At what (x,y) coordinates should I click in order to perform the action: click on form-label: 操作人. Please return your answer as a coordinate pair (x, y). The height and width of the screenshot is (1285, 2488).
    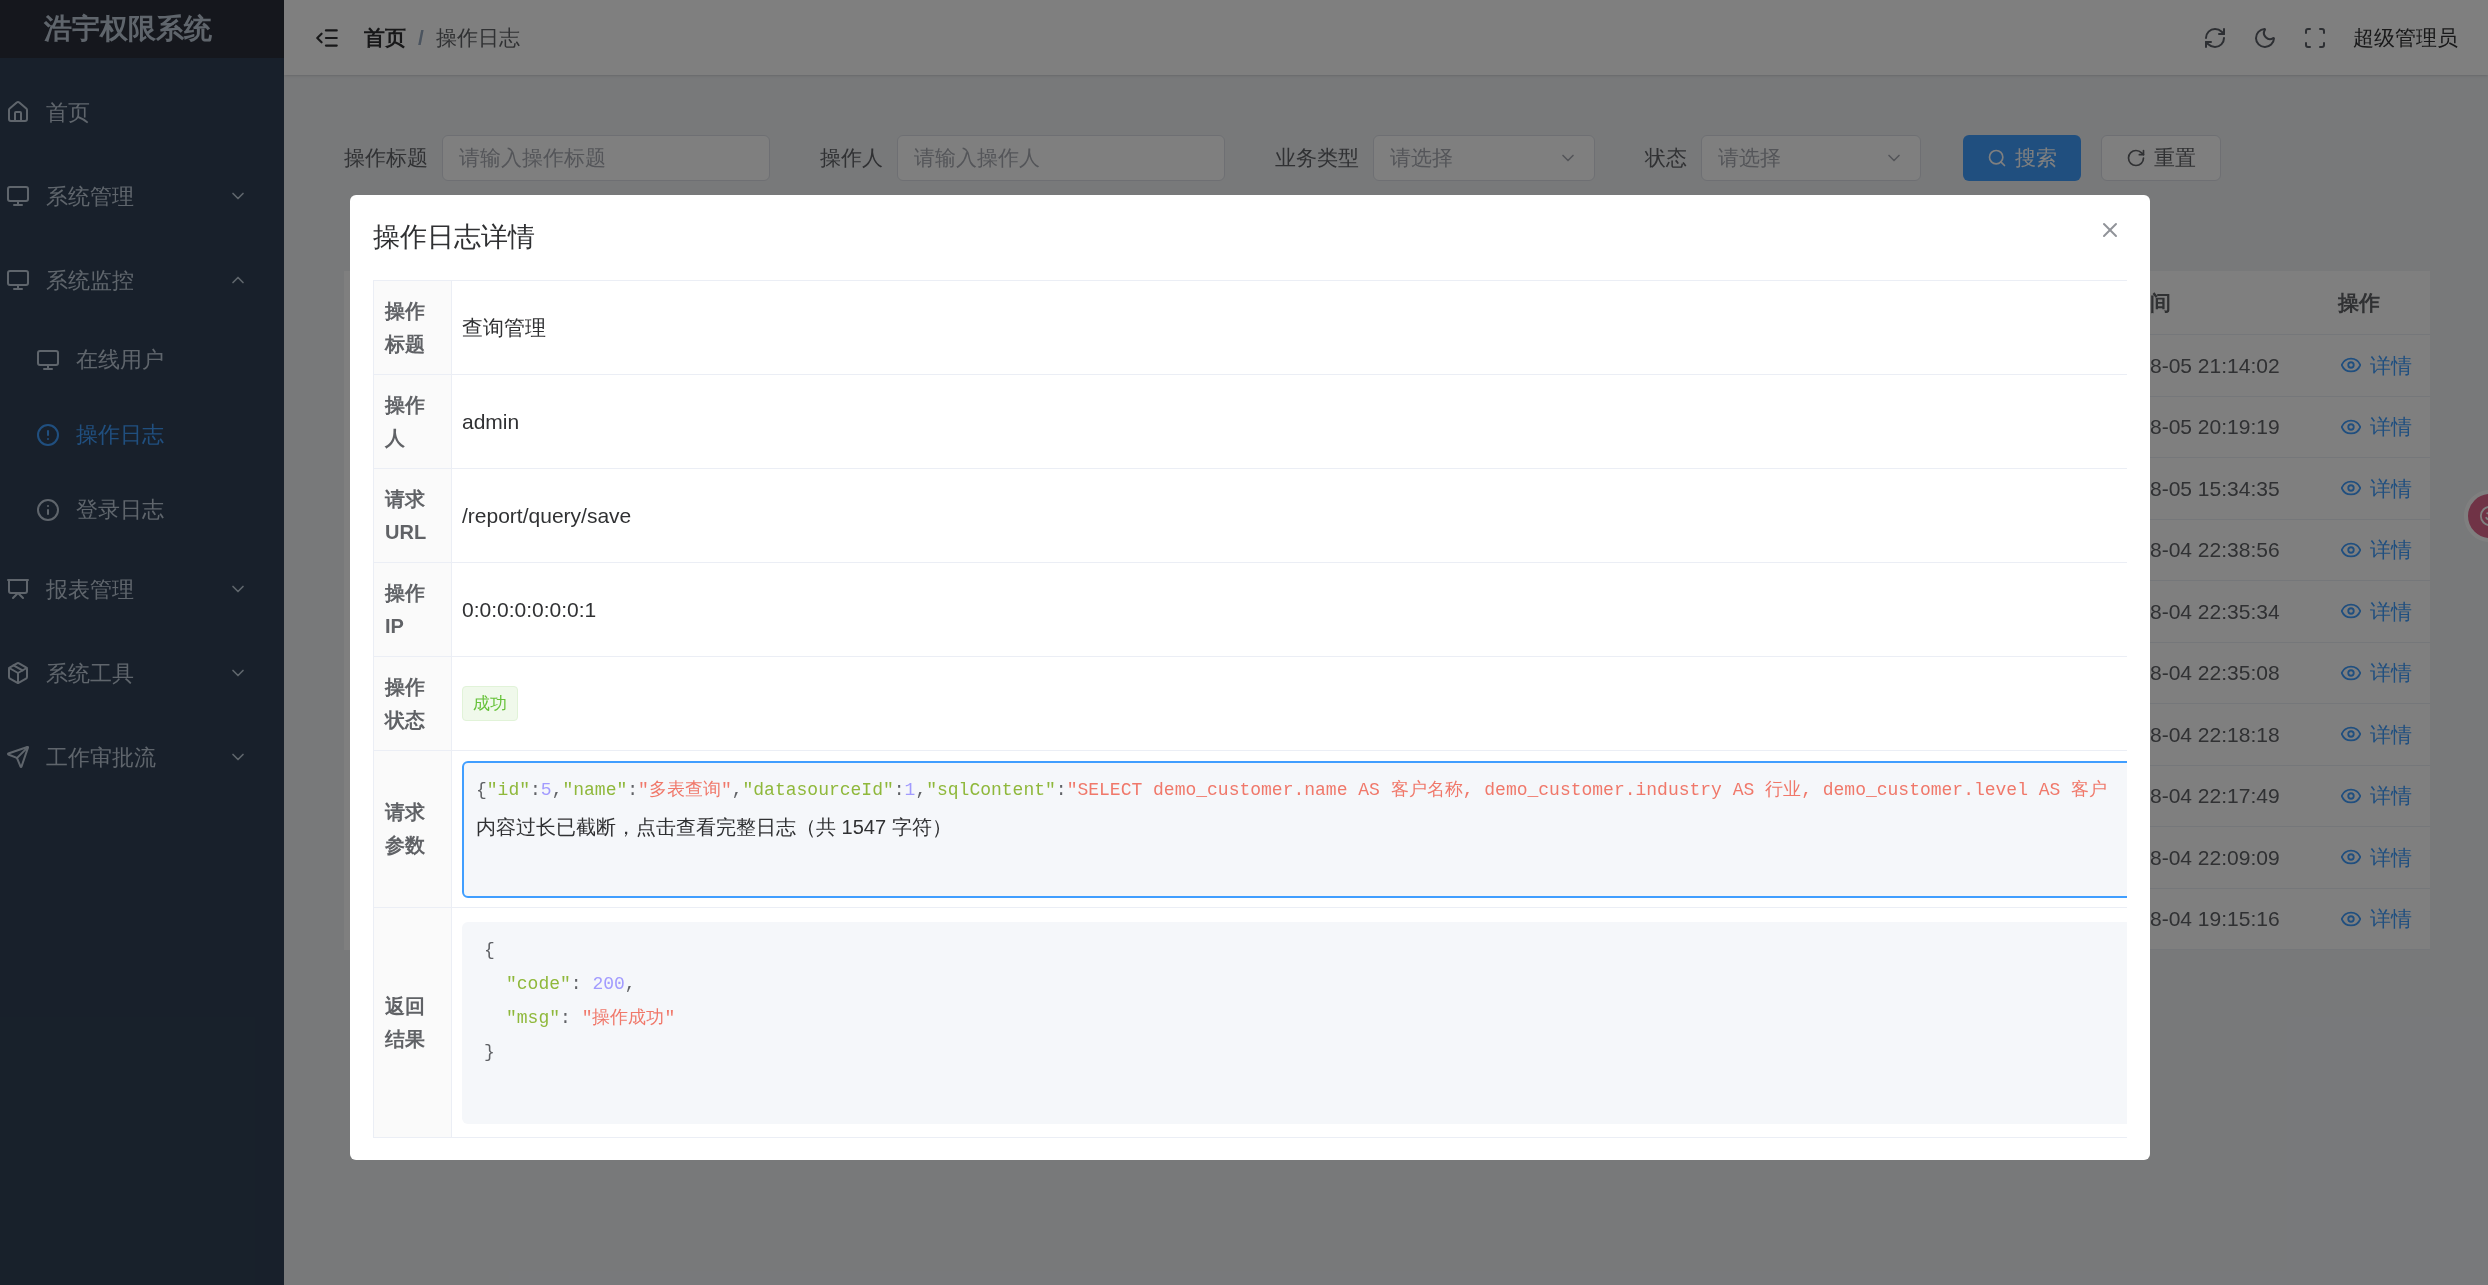
    Looking at the image, I should click on (851, 158).